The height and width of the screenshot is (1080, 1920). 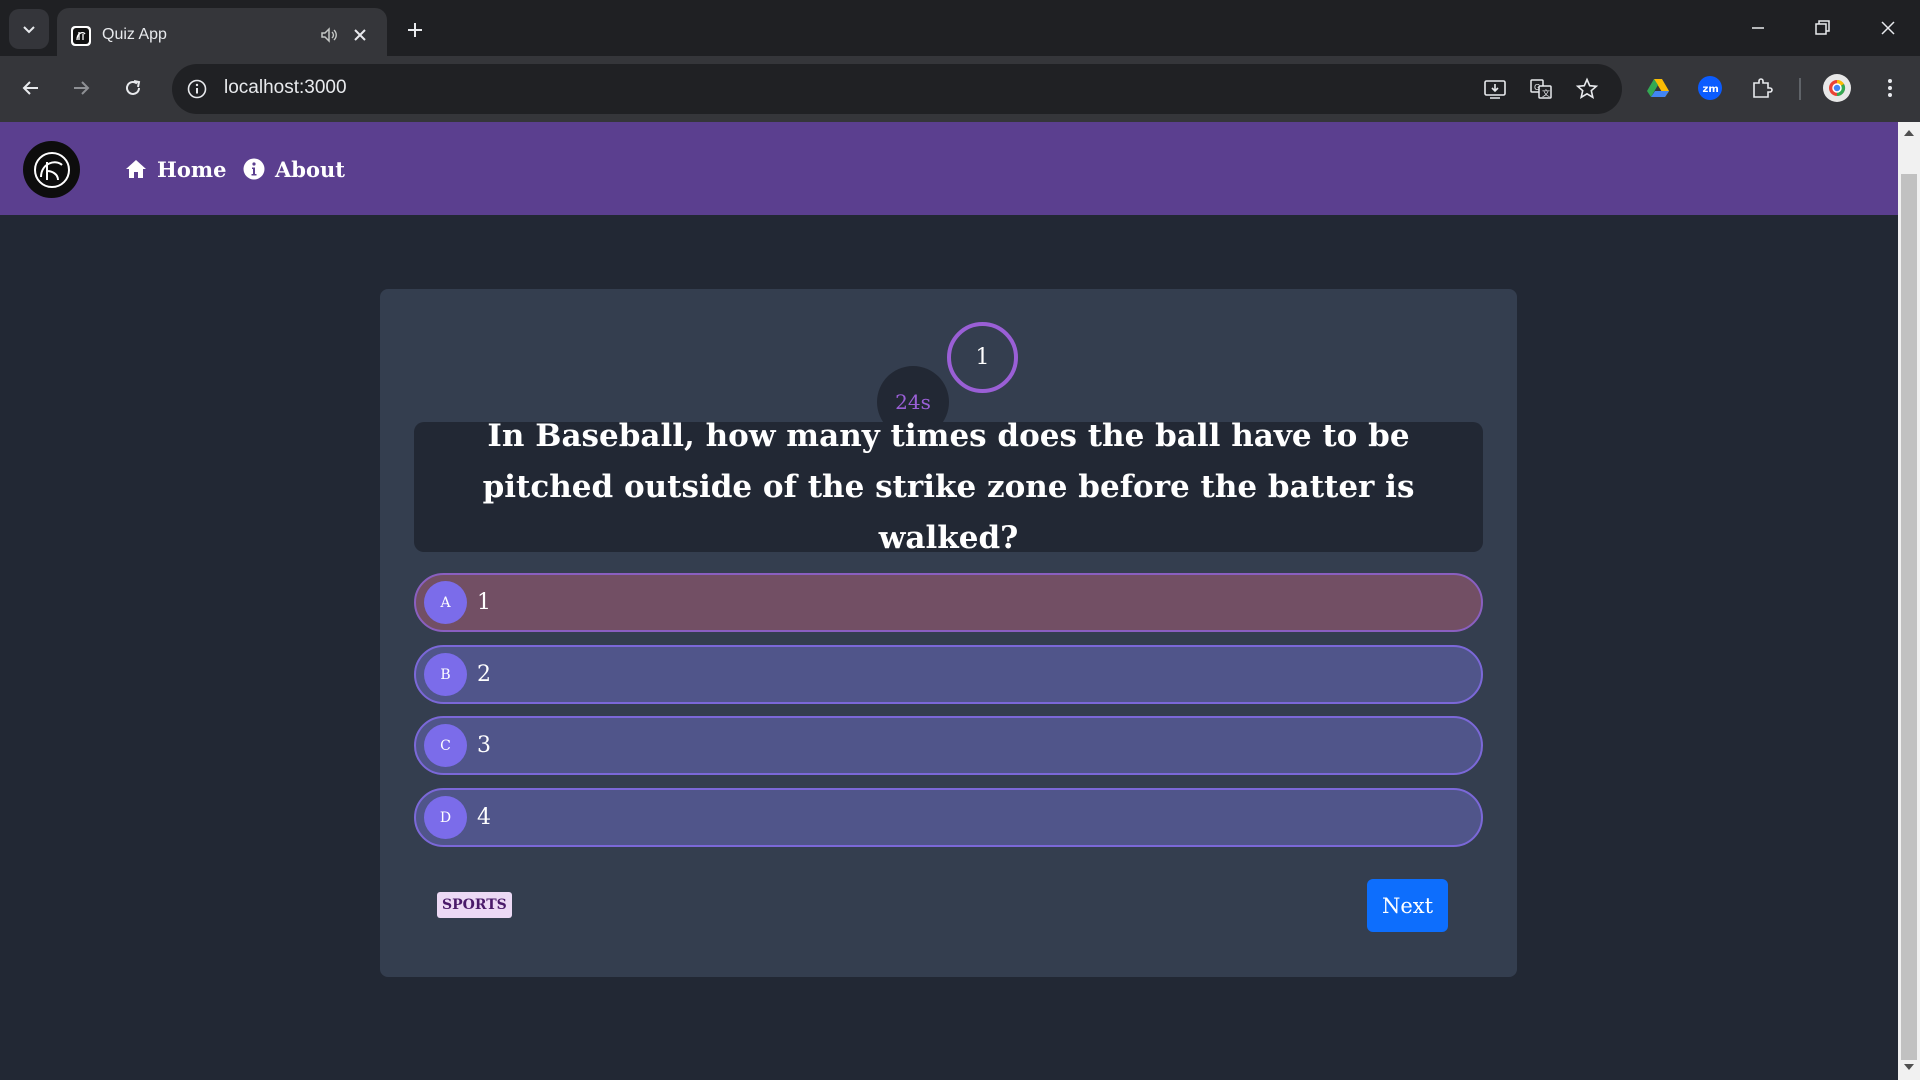 What do you see at coordinates (254, 169) in the screenshot?
I see `info-icon` at bounding box center [254, 169].